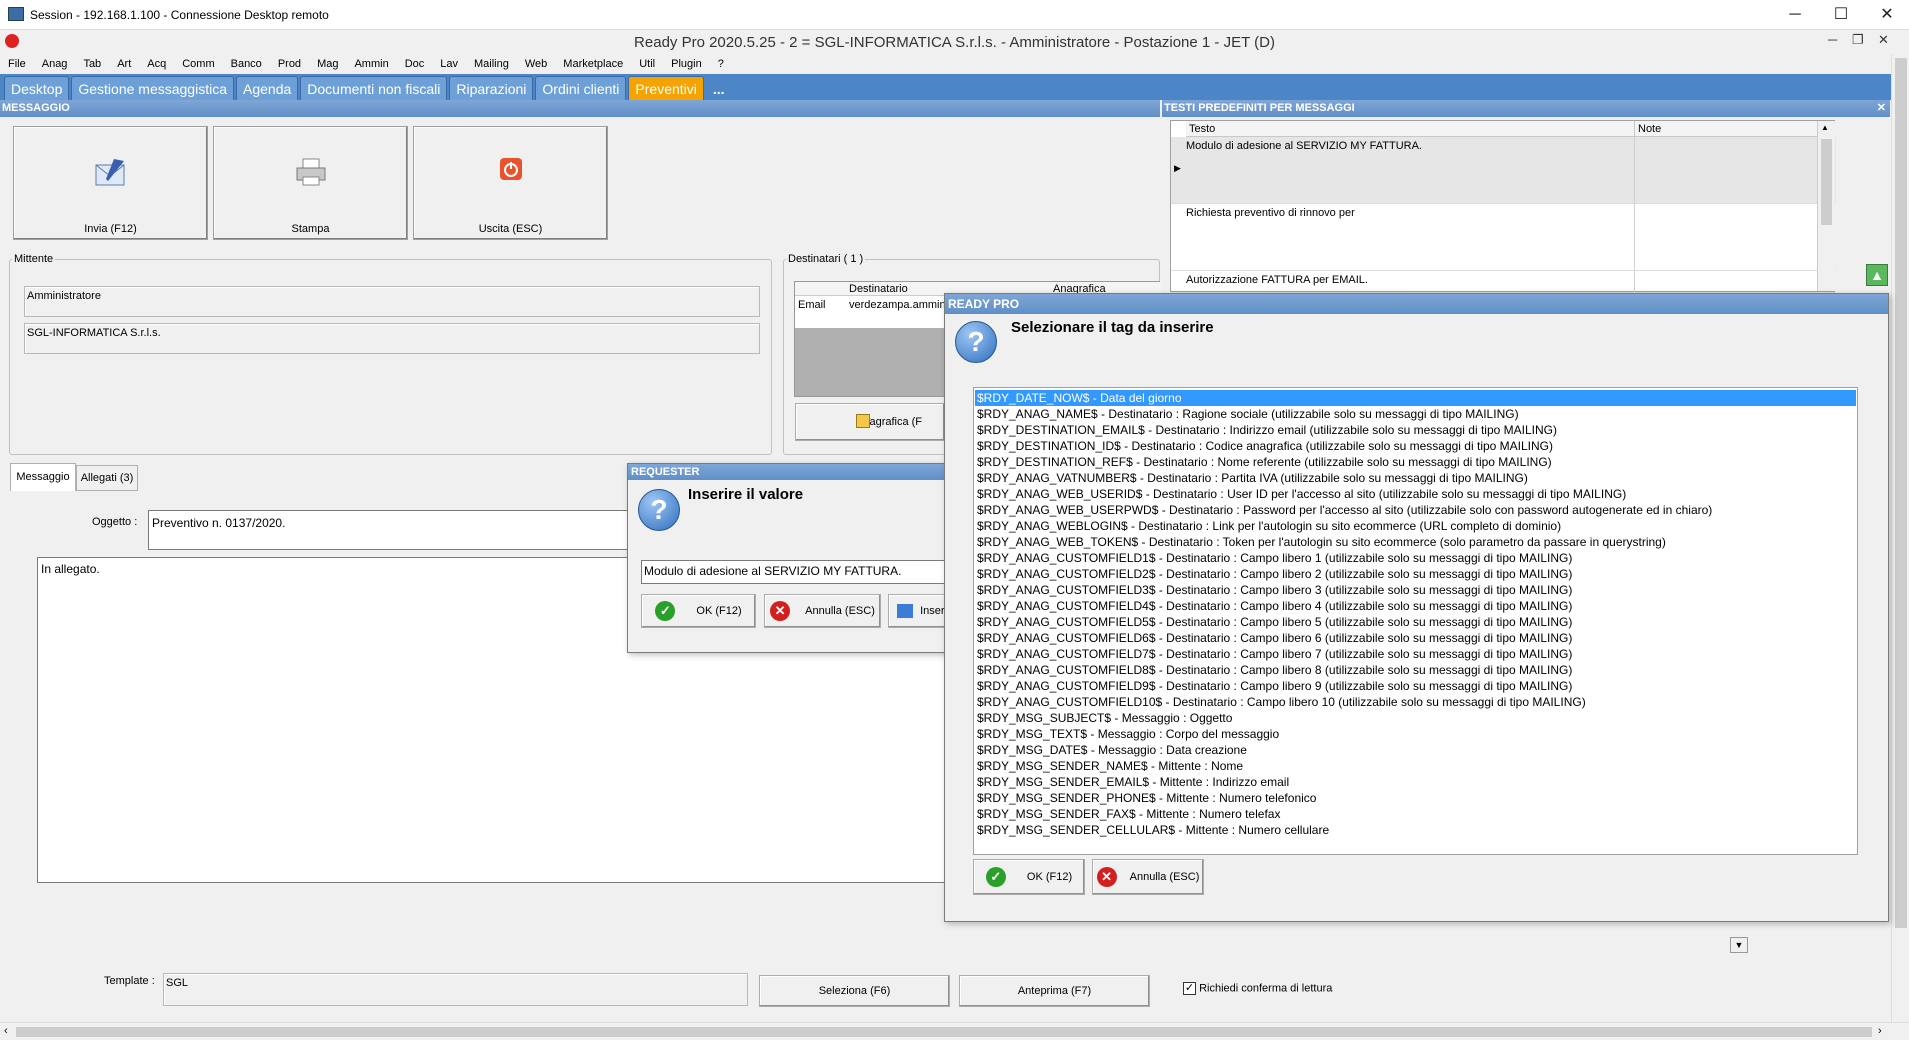 The height and width of the screenshot is (1040, 1909). I want to click on menu-item-web: Web, so click(536, 64).